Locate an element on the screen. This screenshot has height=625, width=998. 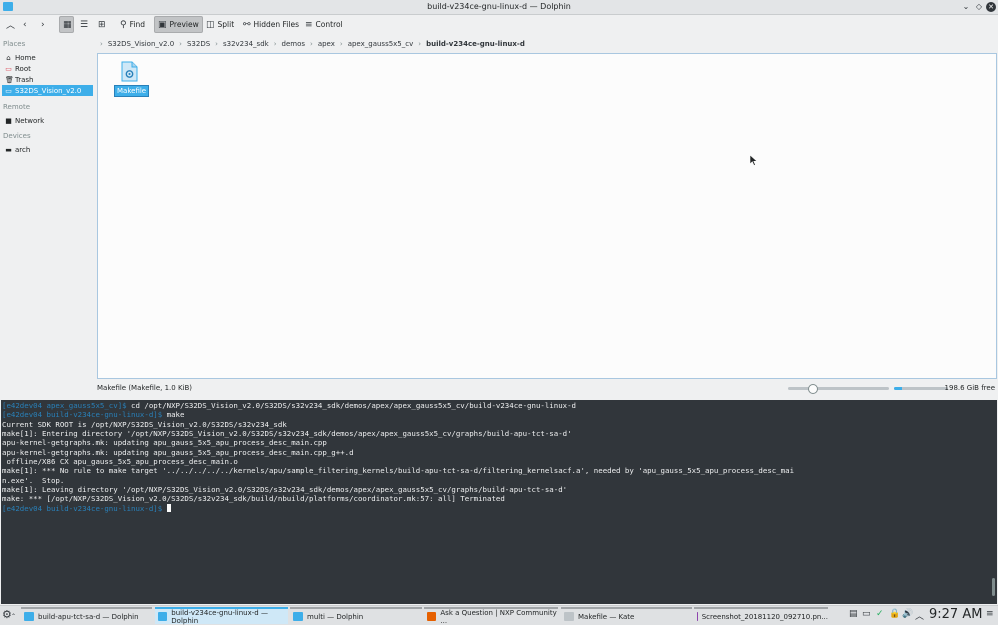
taskbar-task: Makefile — Kate is located at coordinates (626, 615).